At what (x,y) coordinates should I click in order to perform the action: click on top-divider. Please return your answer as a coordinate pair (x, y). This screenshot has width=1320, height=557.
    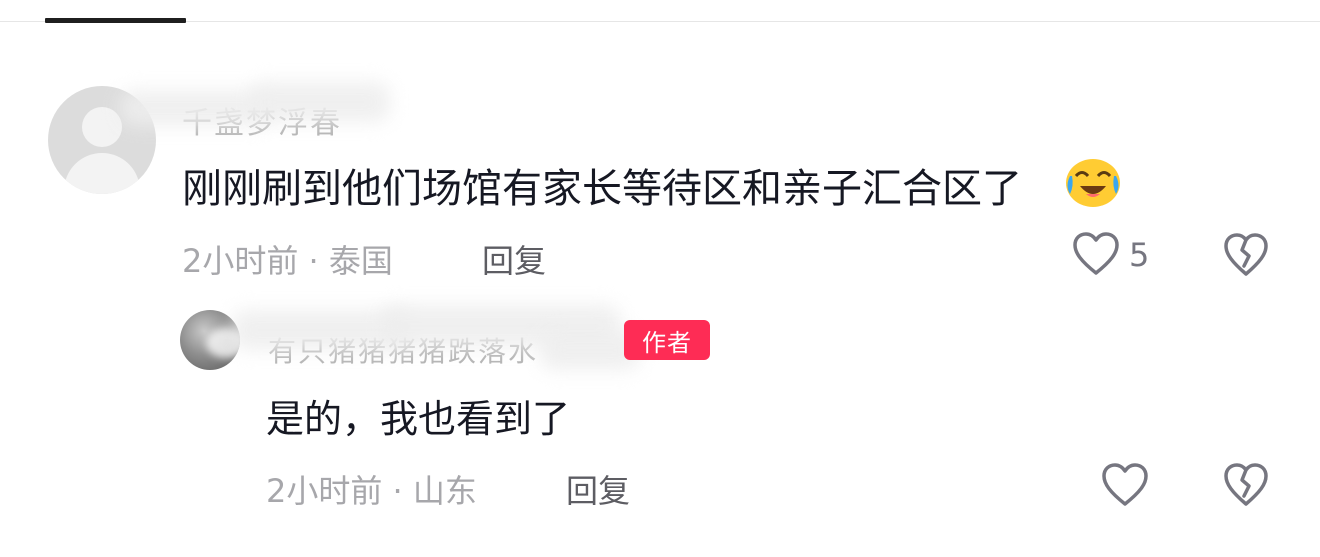
    Looking at the image, I should click on (660, 21).